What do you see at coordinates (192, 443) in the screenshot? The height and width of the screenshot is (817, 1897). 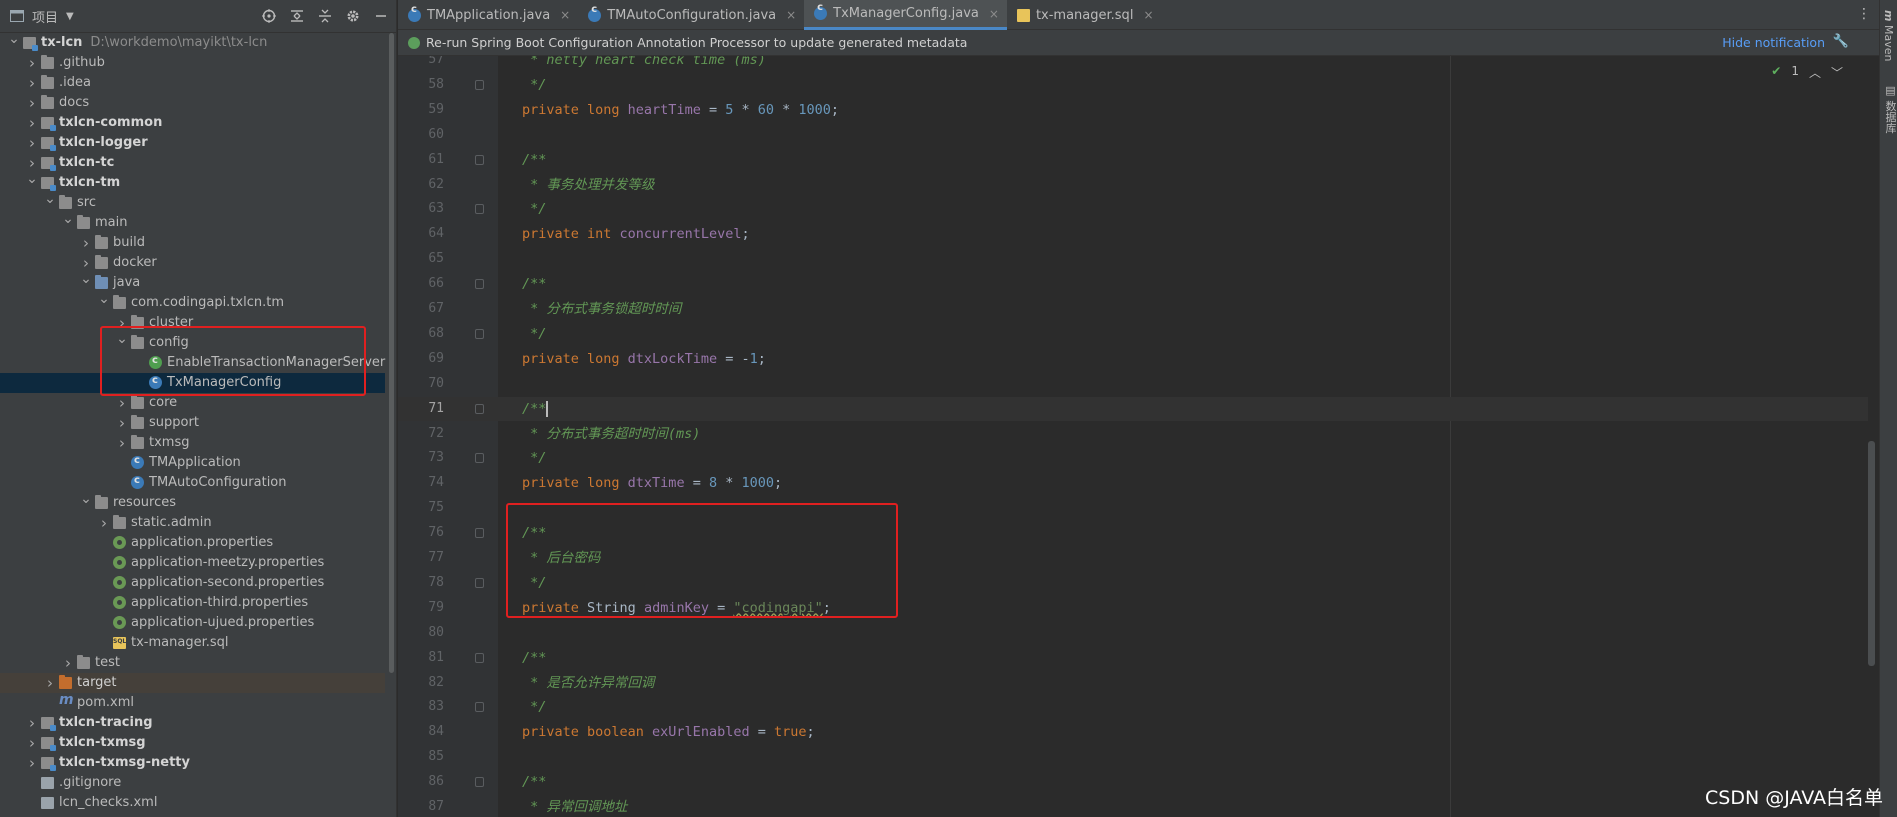 I see `tree-item: › txmsg` at bounding box center [192, 443].